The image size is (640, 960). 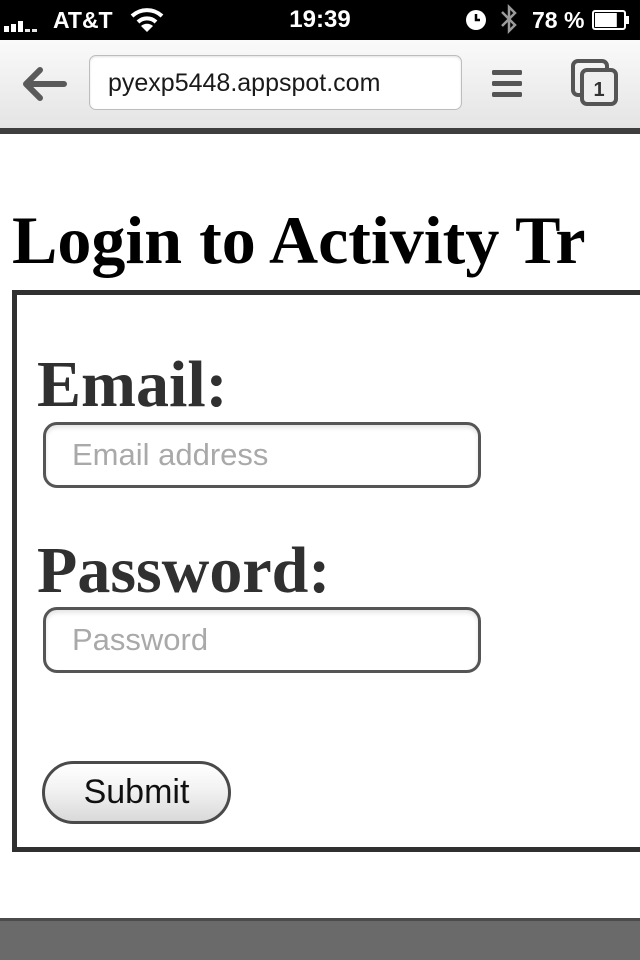 I want to click on tabs-icon: 1, so click(x=594, y=82).